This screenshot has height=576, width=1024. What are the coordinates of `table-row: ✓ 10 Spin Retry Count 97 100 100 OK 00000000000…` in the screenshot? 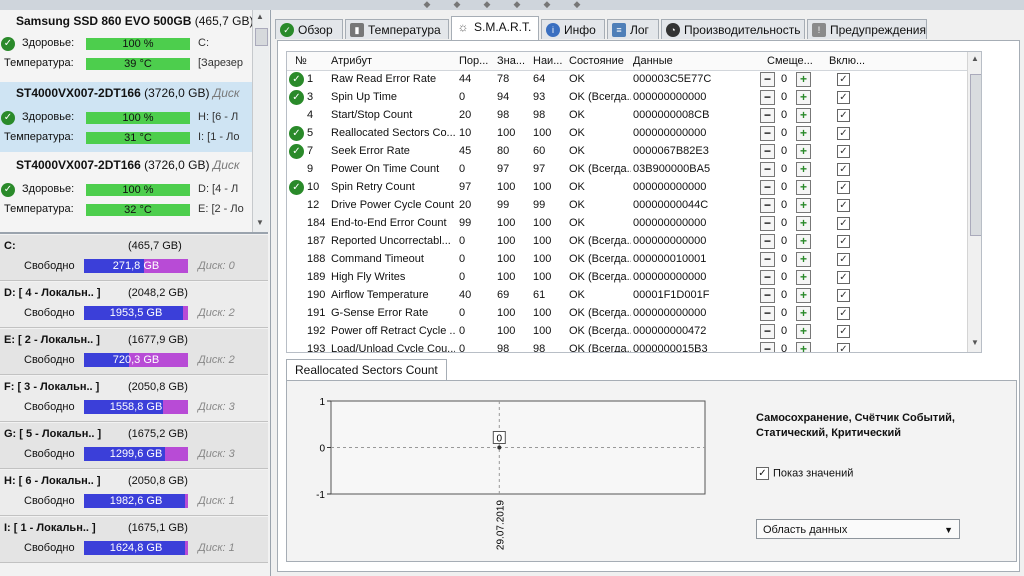 It's located at (634, 188).